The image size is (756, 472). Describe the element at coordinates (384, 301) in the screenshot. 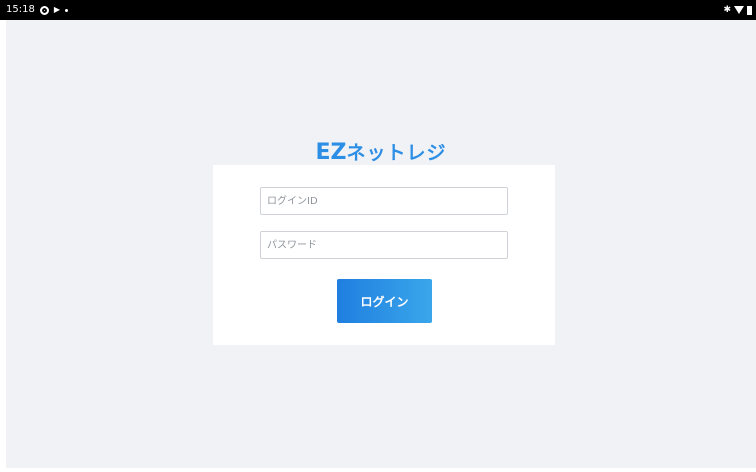

I see `login-button: ログイン` at that location.